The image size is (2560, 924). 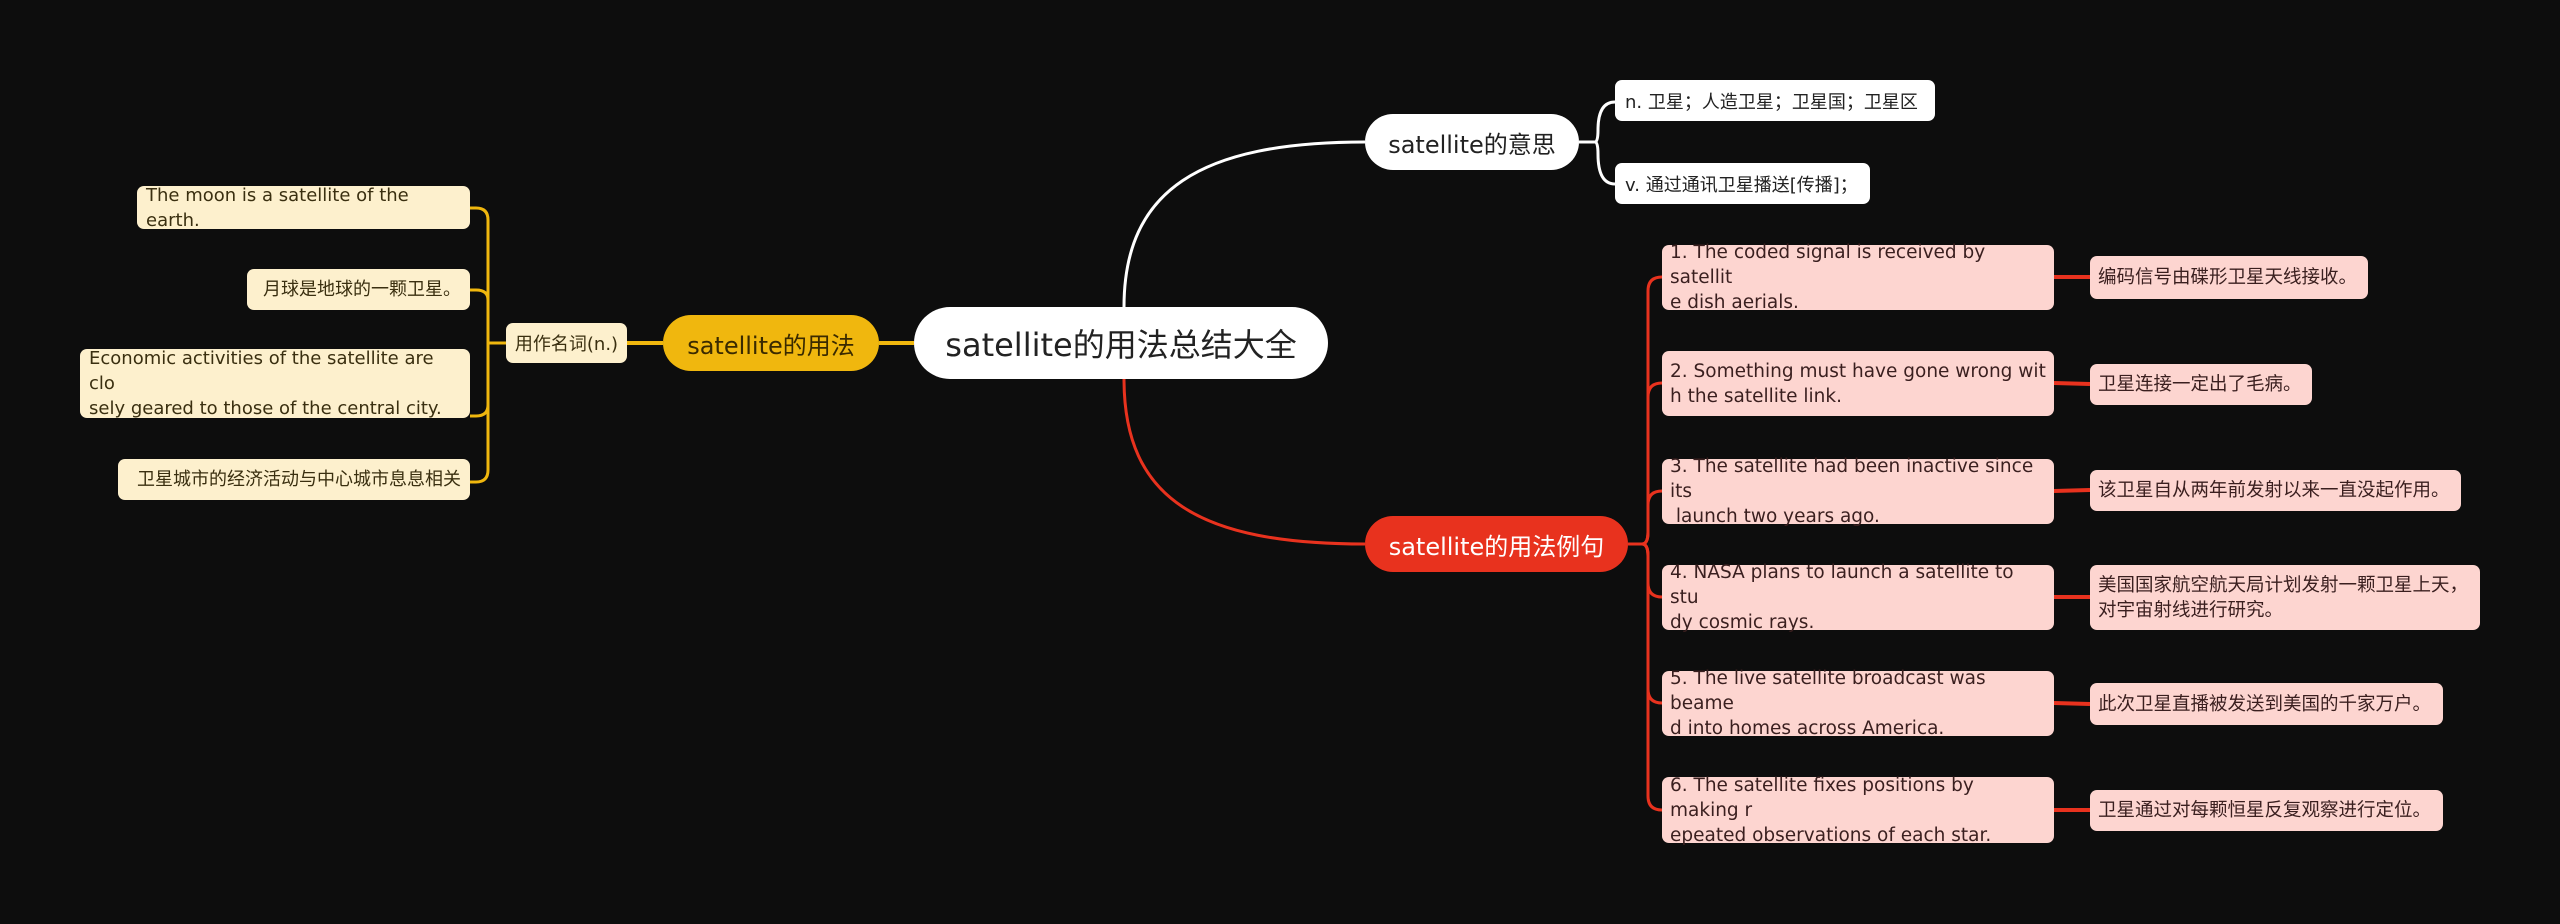 What do you see at coordinates (294, 479) in the screenshot?
I see `usage-example-4: 卫星城市的经济活动与中心城市息息相关` at bounding box center [294, 479].